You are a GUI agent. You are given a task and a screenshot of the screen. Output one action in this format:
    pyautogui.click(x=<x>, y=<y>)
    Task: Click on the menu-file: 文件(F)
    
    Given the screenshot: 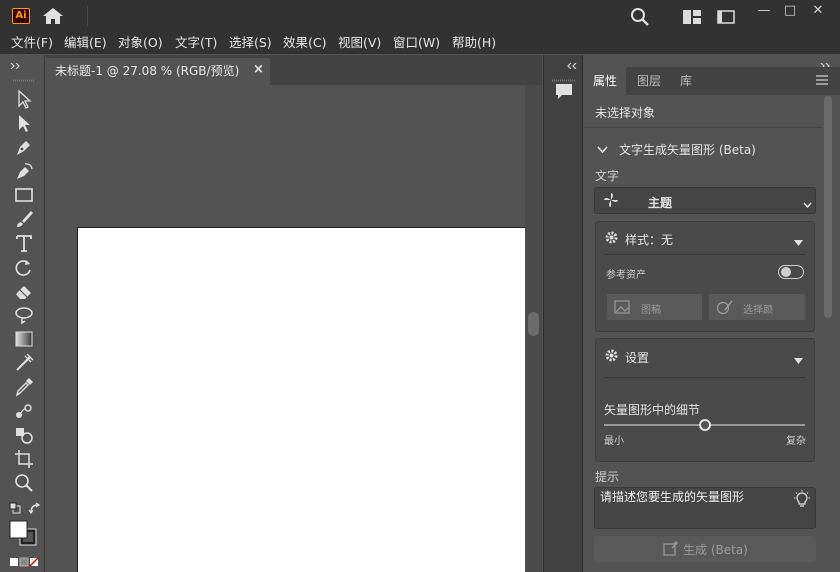 What is the action you would take?
    pyautogui.click(x=32, y=43)
    